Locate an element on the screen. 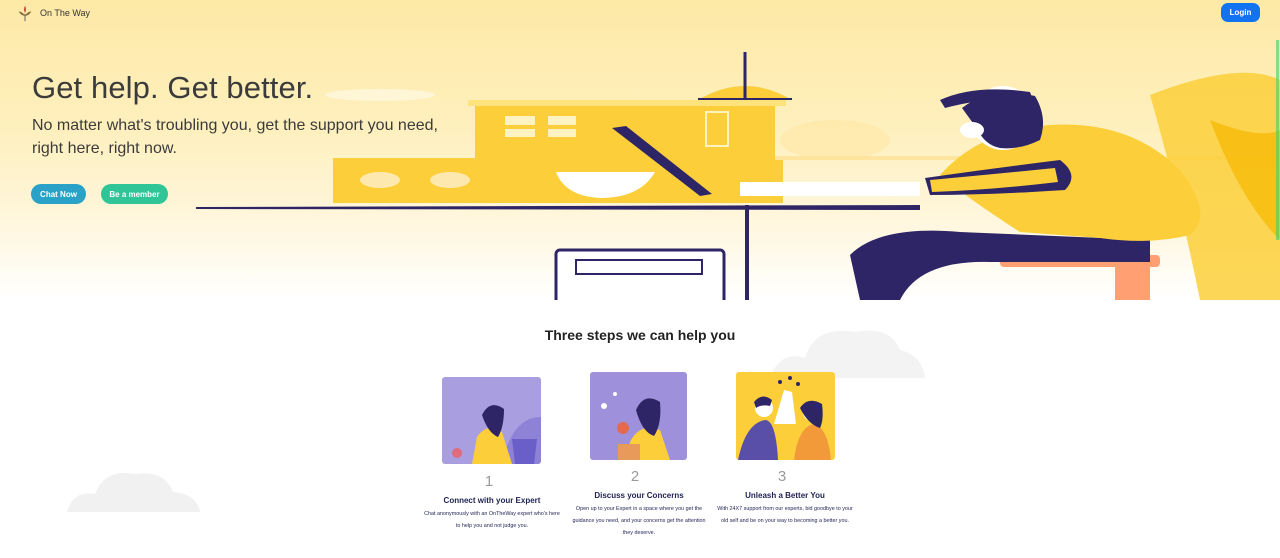  login-button: Login is located at coordinates (1240, 12).